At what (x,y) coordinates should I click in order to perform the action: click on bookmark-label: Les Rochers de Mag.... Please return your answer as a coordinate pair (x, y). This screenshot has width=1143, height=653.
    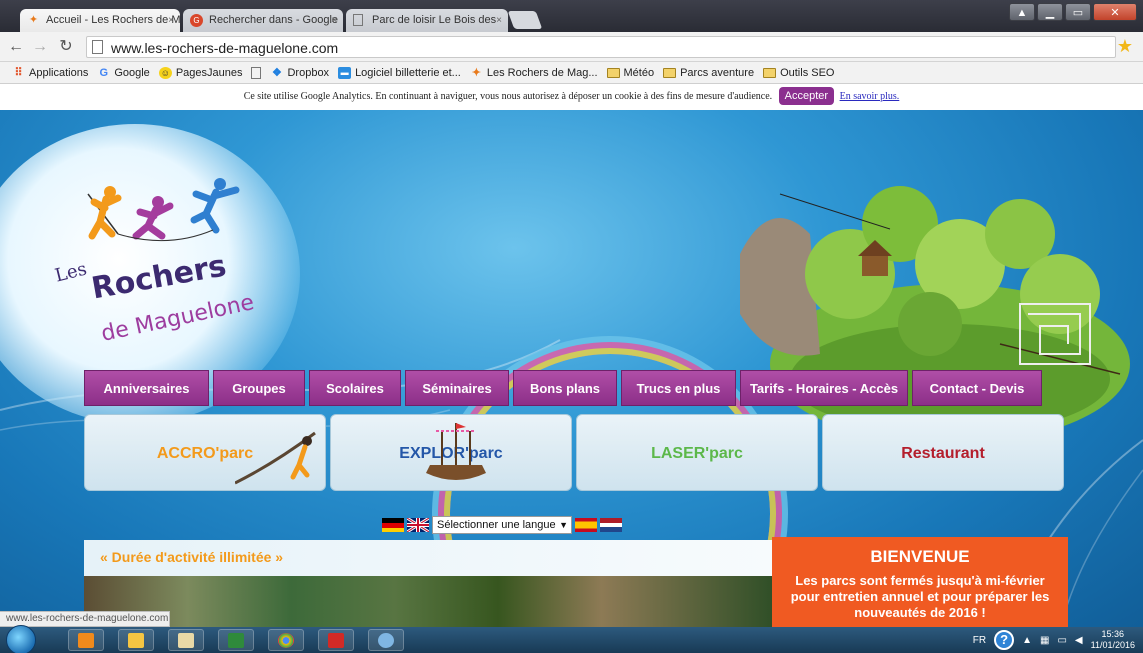
    Looking at the image, I should click on (542, 72).